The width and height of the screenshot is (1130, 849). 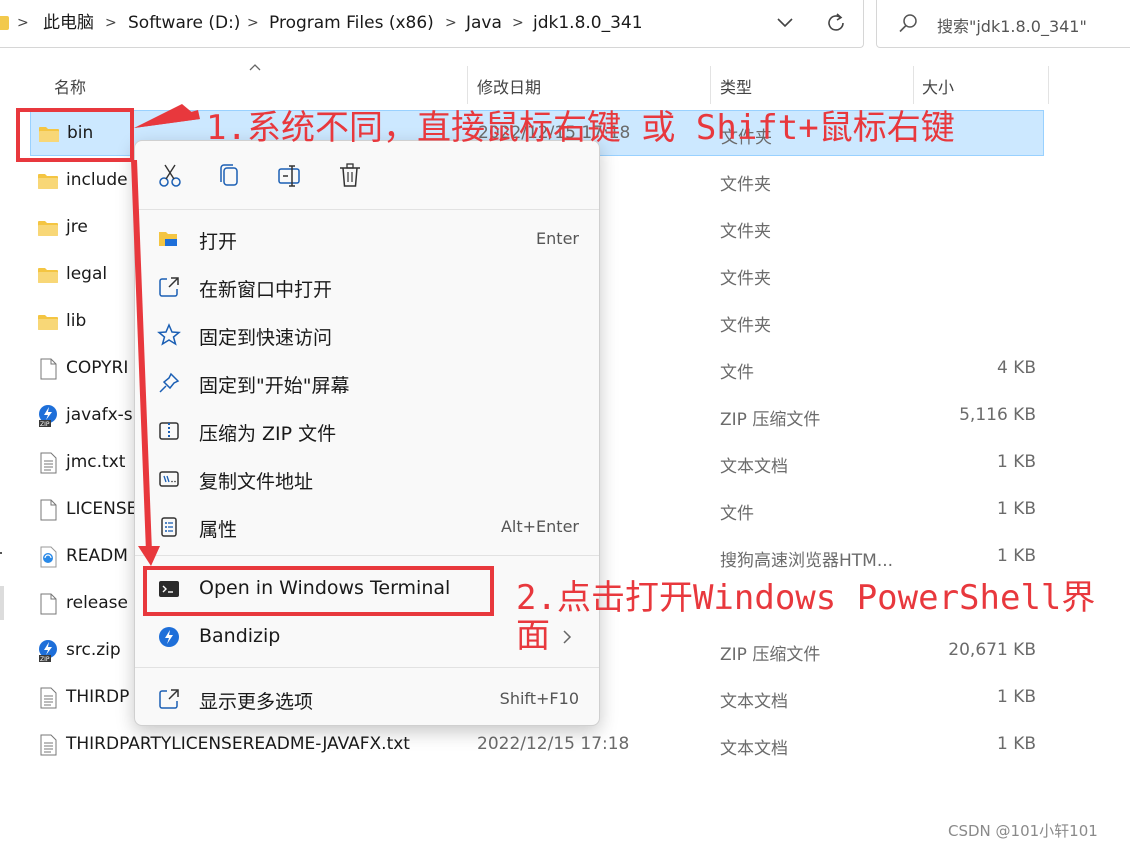 What do you see at coordinates (368, 383) in the screenshot?
I see `menu-item-pin-to-start: 固定到"开始"屏幕` at bounding box center [368, 383].